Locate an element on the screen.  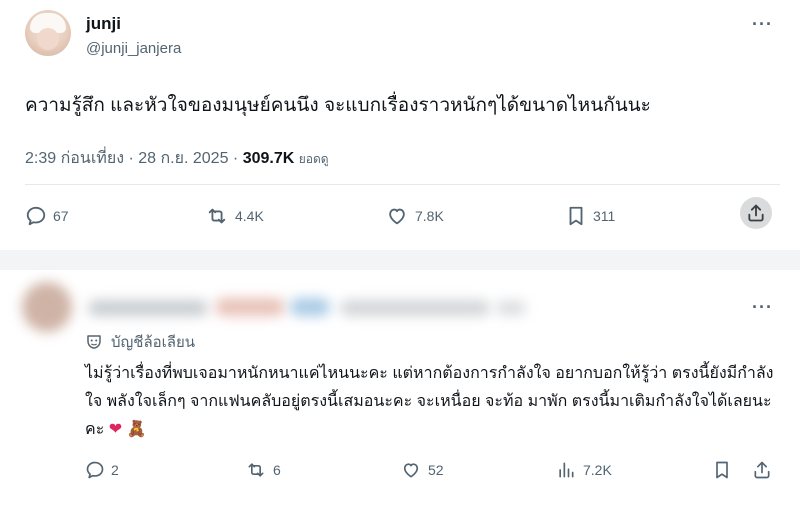
reply-author-name is located at coordinates (148, 308).